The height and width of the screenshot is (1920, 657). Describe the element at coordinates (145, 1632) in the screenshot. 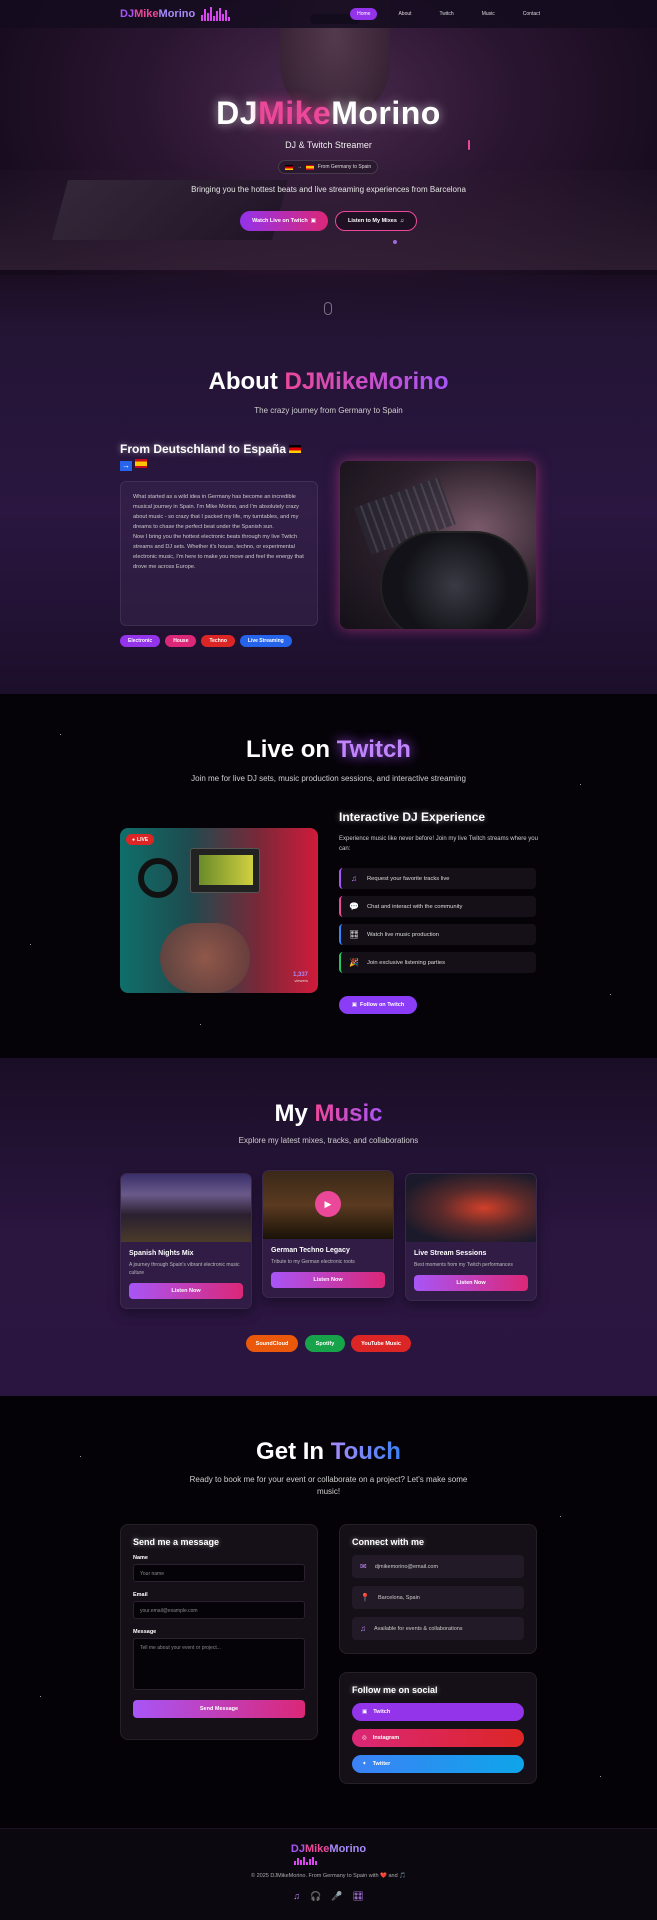

I see `message-label: Message` at that location.